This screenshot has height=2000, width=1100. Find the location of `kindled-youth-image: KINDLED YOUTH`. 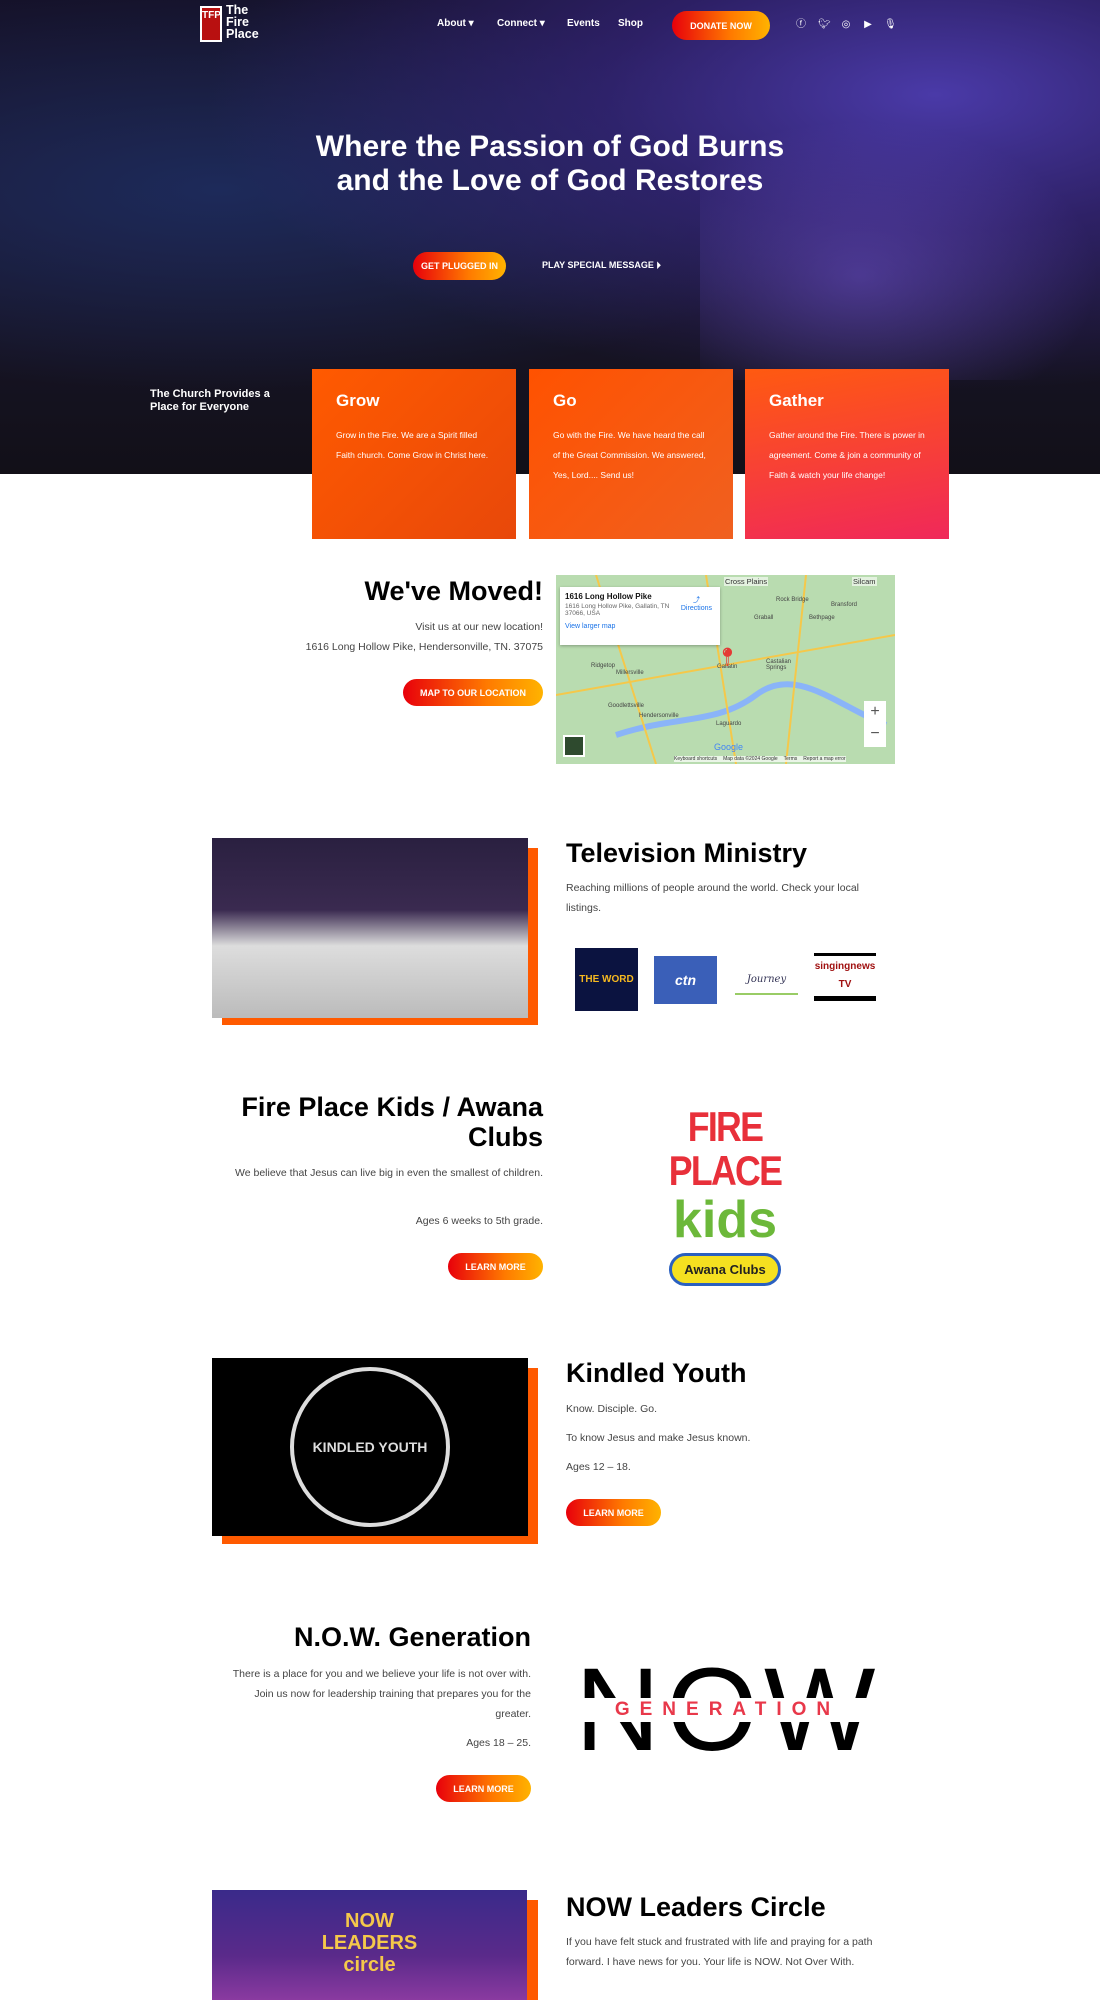

kindled-youth-image: KINDLED YOUTH is located at coordinates (370, 1447).